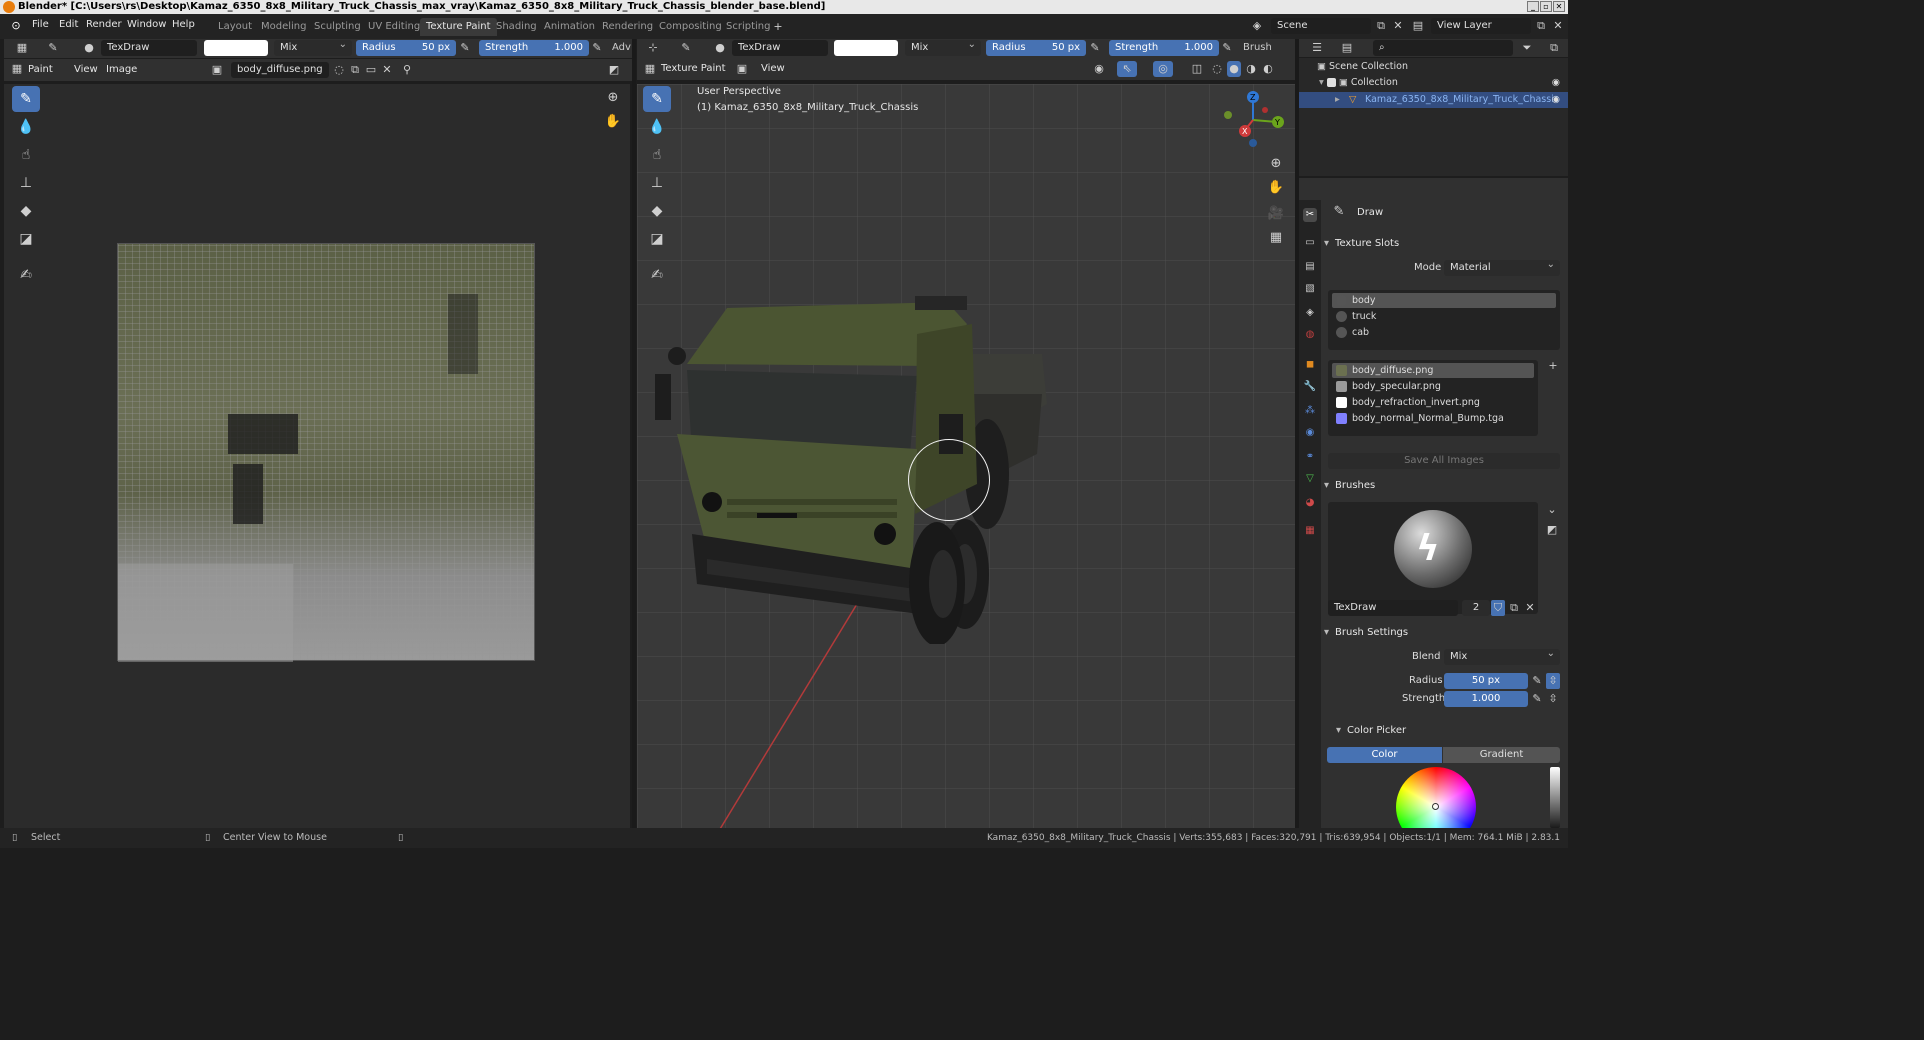 The height and width of the screenshot is (1040, 1924). I want to click on brushes-panel-header: Brushes, so click(1444, 486).